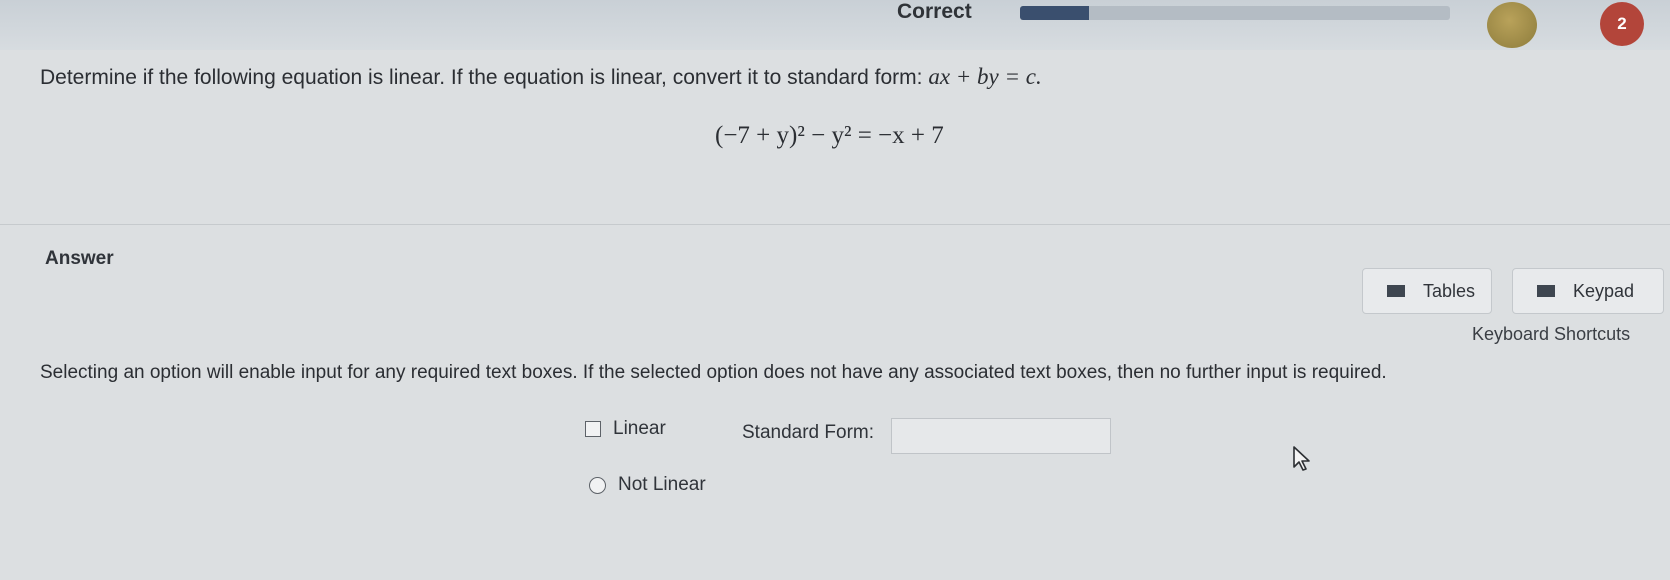 The width and height of the screenshot is (1670, 580). What do you see at coordinates (593, 429) in the screenshot?
I see `checkbox-icon` at bounding box center [593, 429].